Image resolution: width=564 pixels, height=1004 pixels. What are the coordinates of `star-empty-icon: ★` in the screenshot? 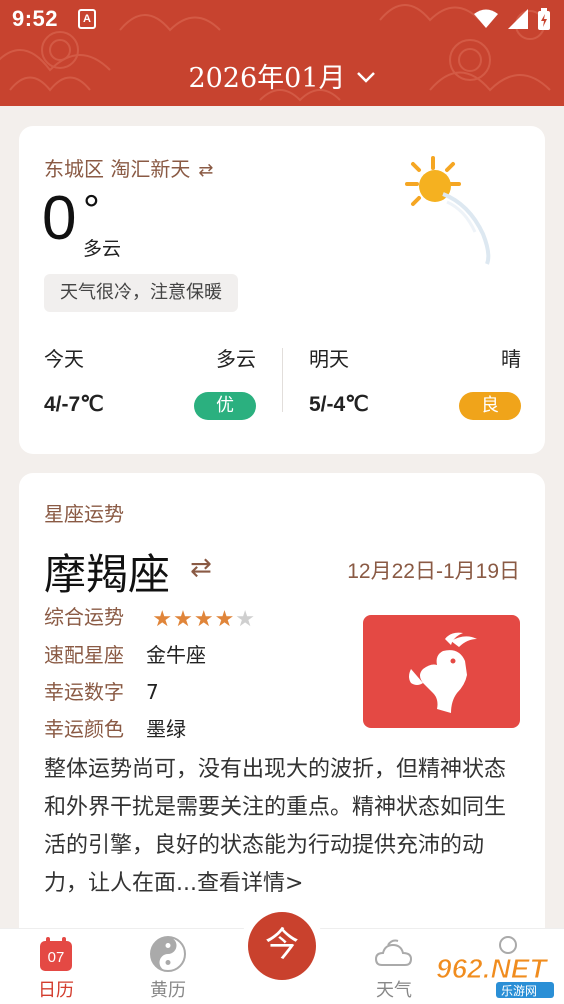 It's located at (245, 619).